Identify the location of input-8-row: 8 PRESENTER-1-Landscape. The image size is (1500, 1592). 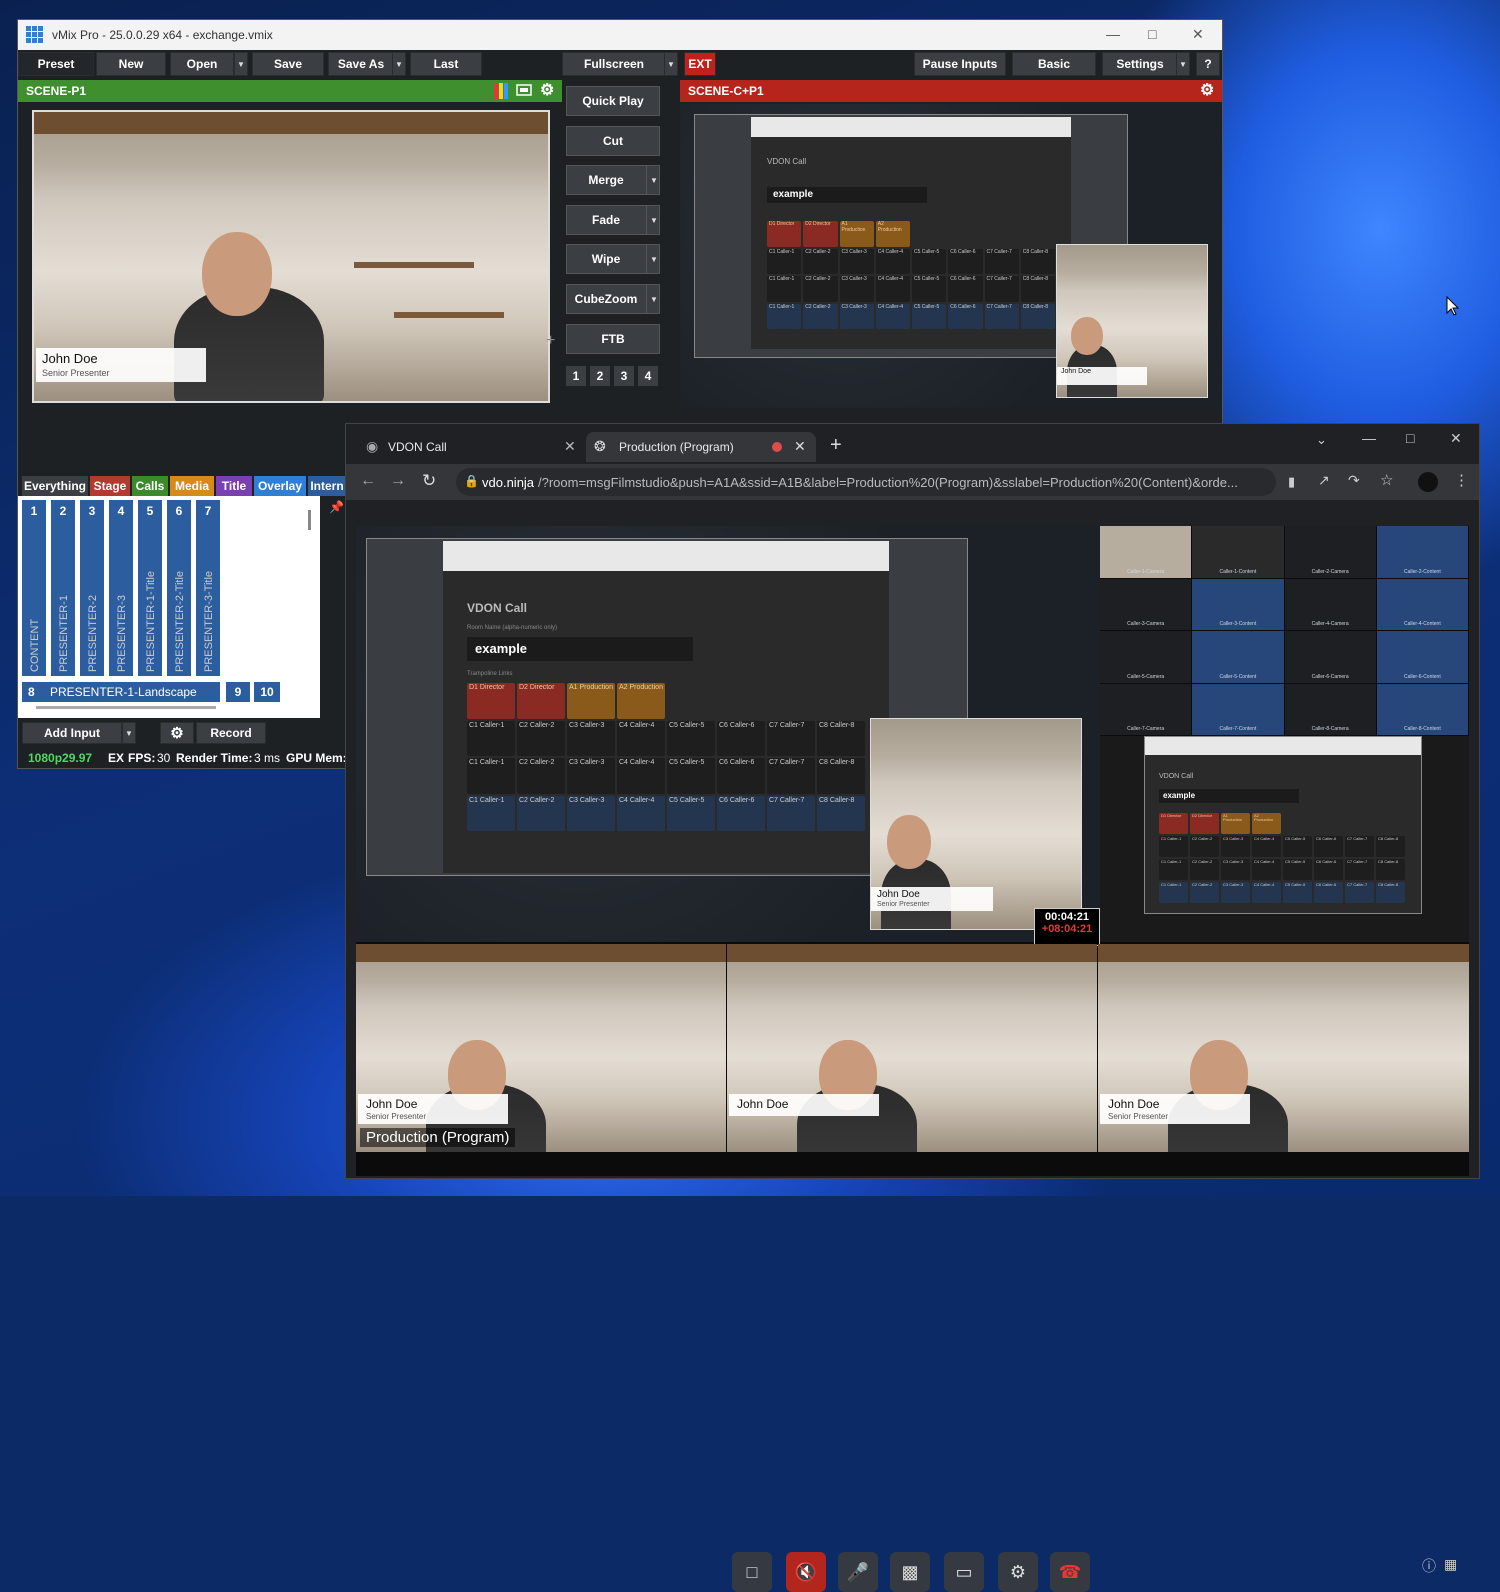
(121, 692).